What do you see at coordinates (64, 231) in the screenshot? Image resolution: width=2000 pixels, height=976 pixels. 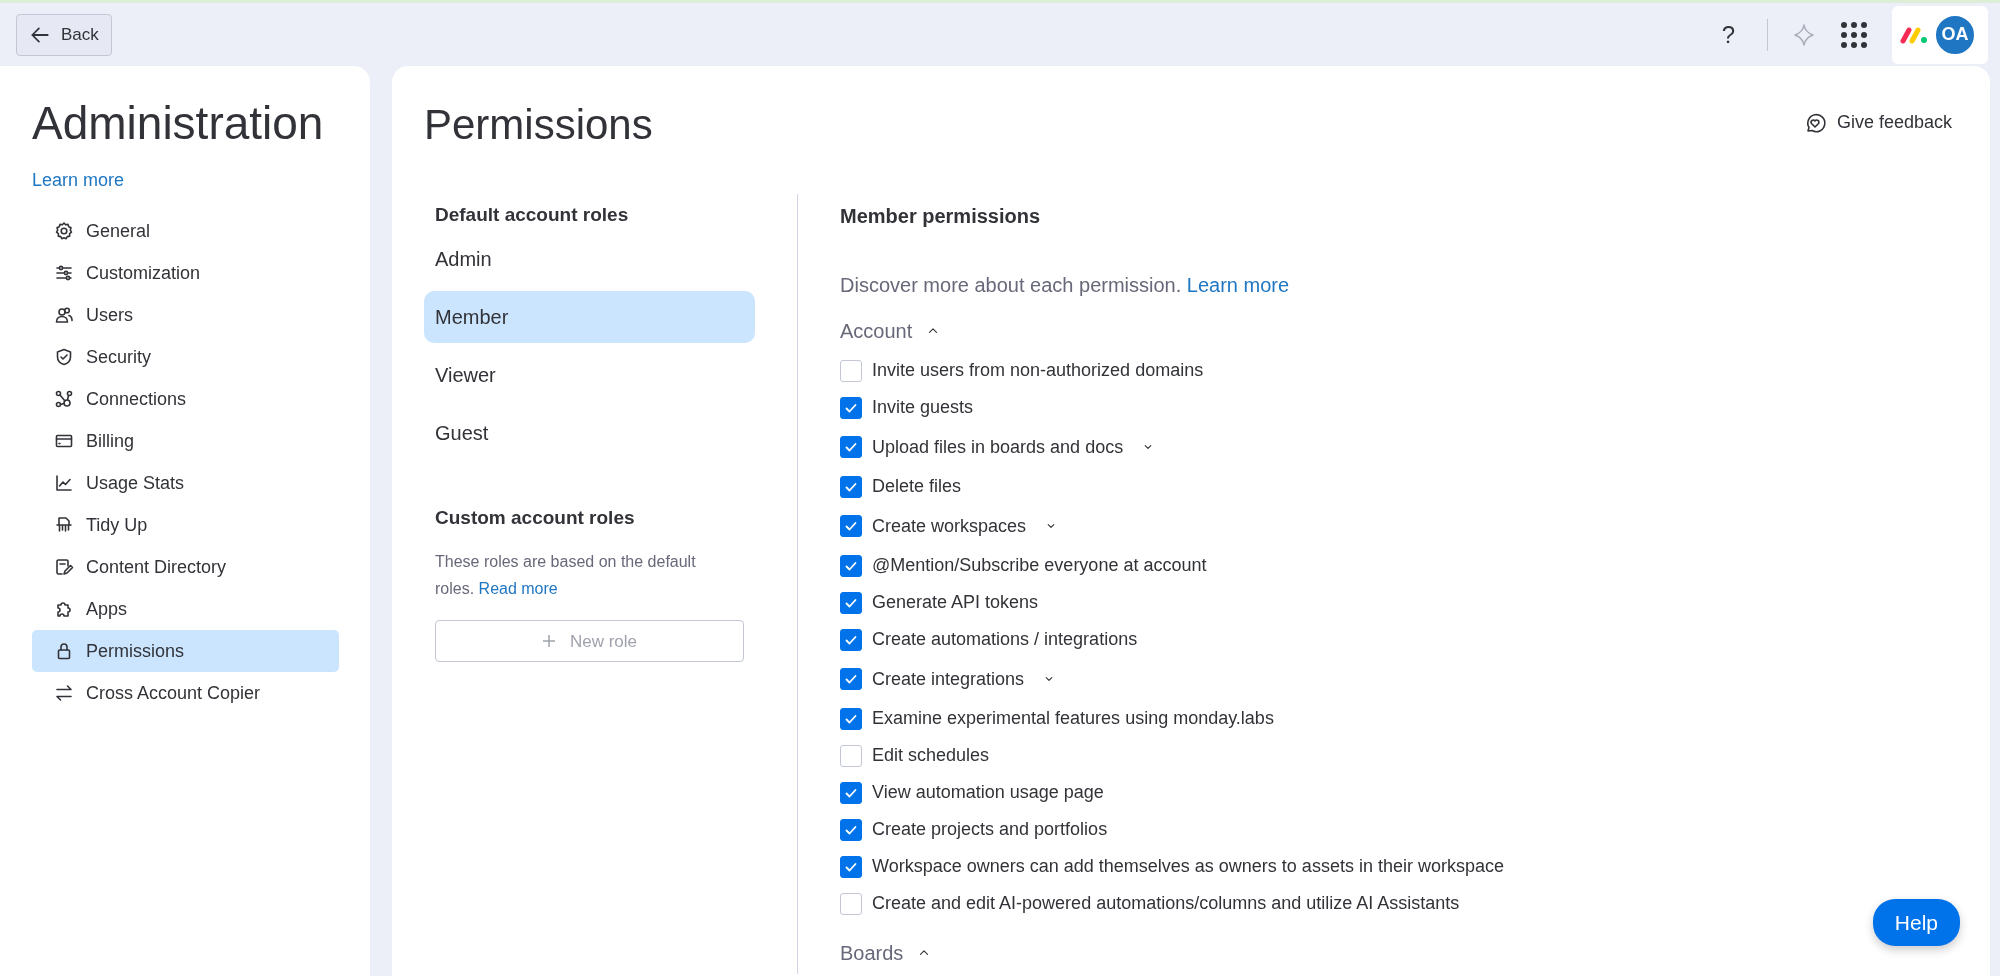 I see `gear-icon` at bounding box center [64, 231].